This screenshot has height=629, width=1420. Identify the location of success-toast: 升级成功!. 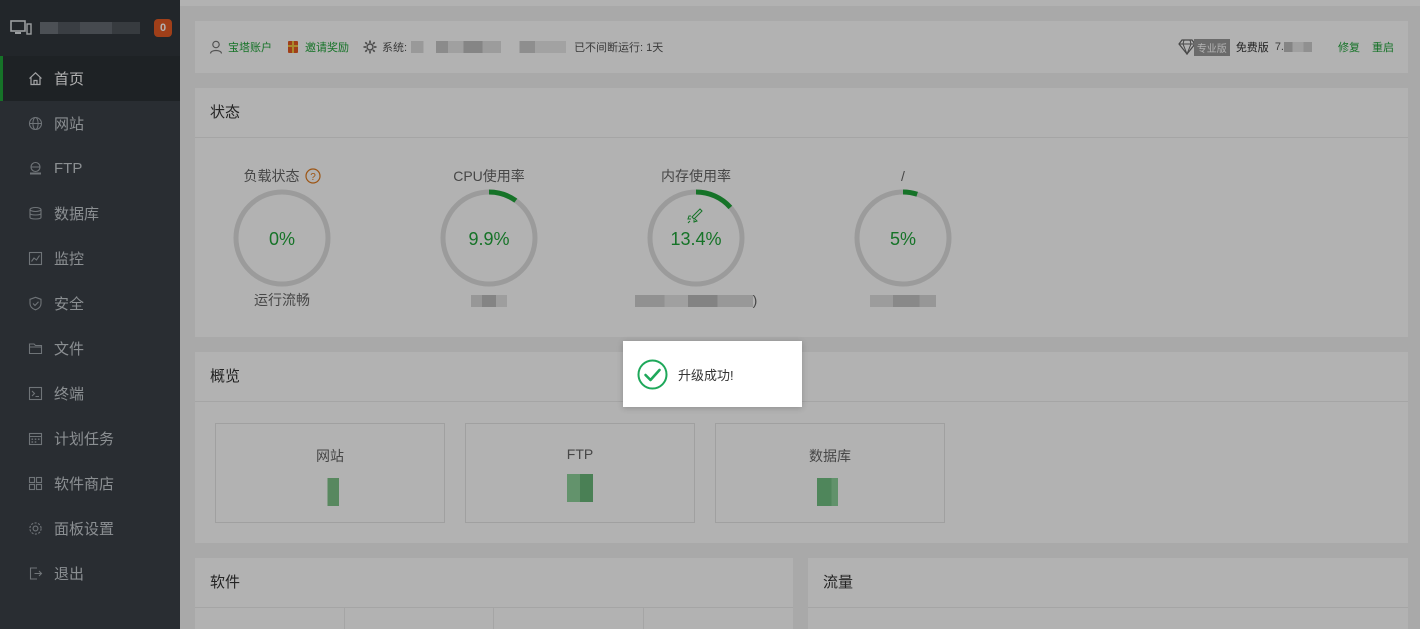
(712, 374).